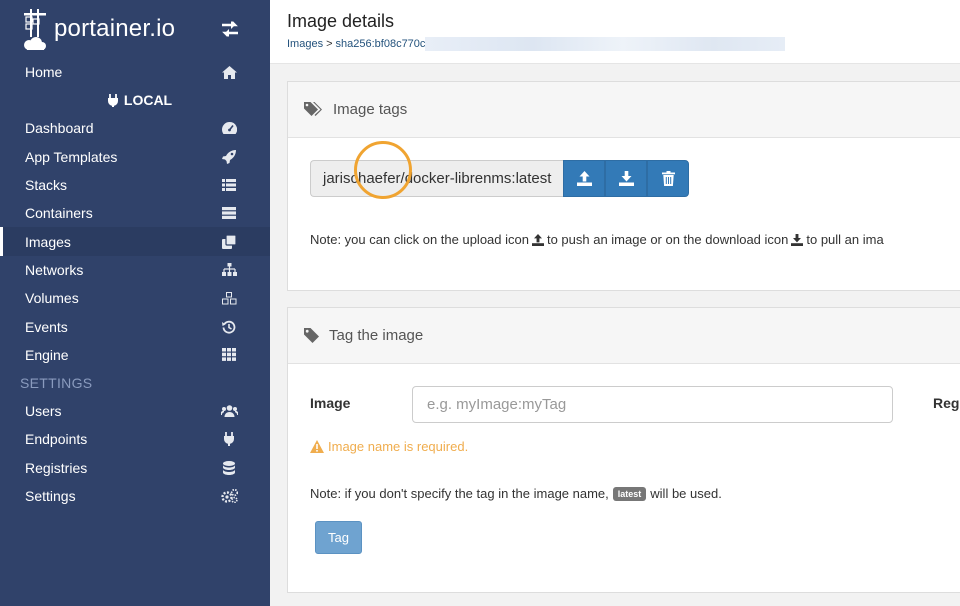 Image resolution: width=960 pixels, height=606 pixels. I want to click on note-text-2: will be used., so click(686, 493).